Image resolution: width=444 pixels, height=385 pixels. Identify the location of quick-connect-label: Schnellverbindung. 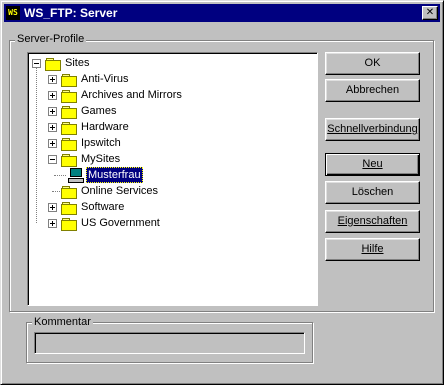
(372, 129).